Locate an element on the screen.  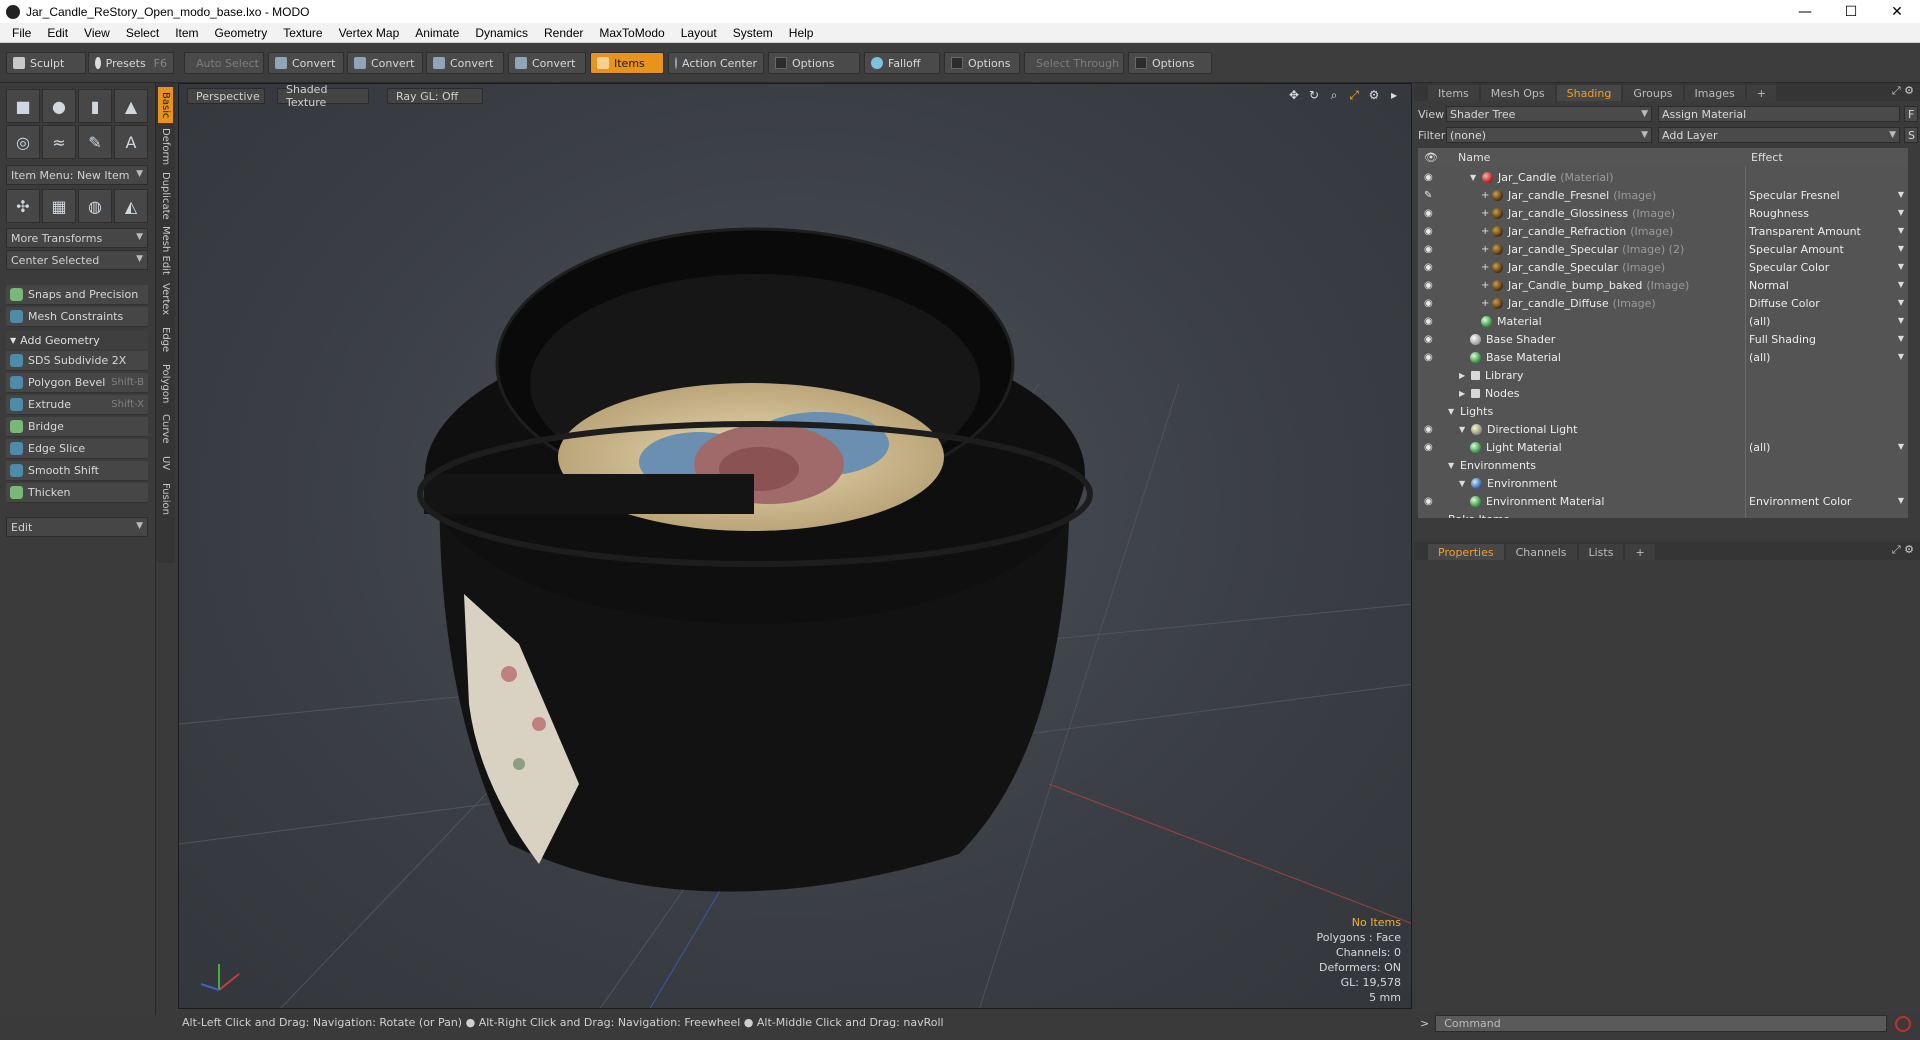
menu-maxtomodo: MaxToModo is located at coordinates (631, 33).